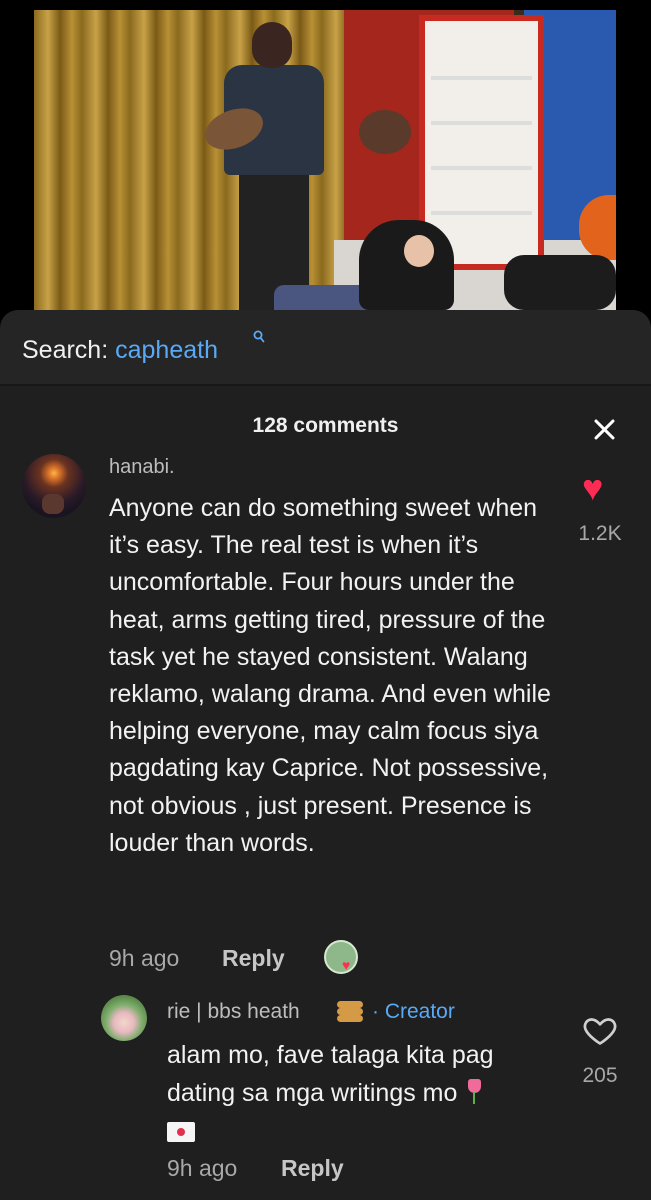 The image size is (651, 1200). I want to click on tulip-icon, so click(474, 1092).